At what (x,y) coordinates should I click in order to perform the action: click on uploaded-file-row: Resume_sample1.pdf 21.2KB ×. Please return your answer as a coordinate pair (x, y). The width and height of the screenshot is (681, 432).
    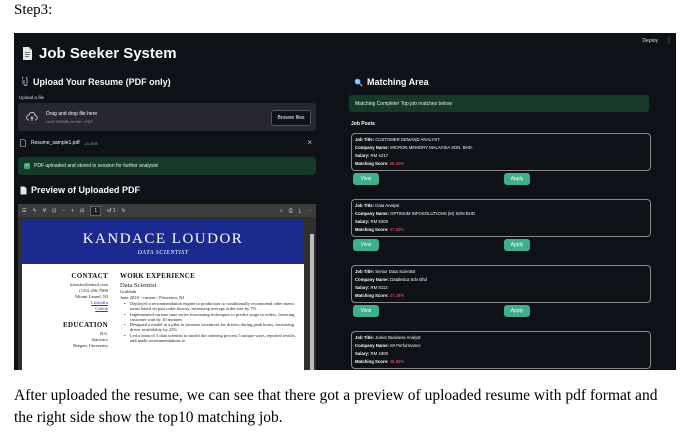
    Looking at the image, I should click on (166, 143).